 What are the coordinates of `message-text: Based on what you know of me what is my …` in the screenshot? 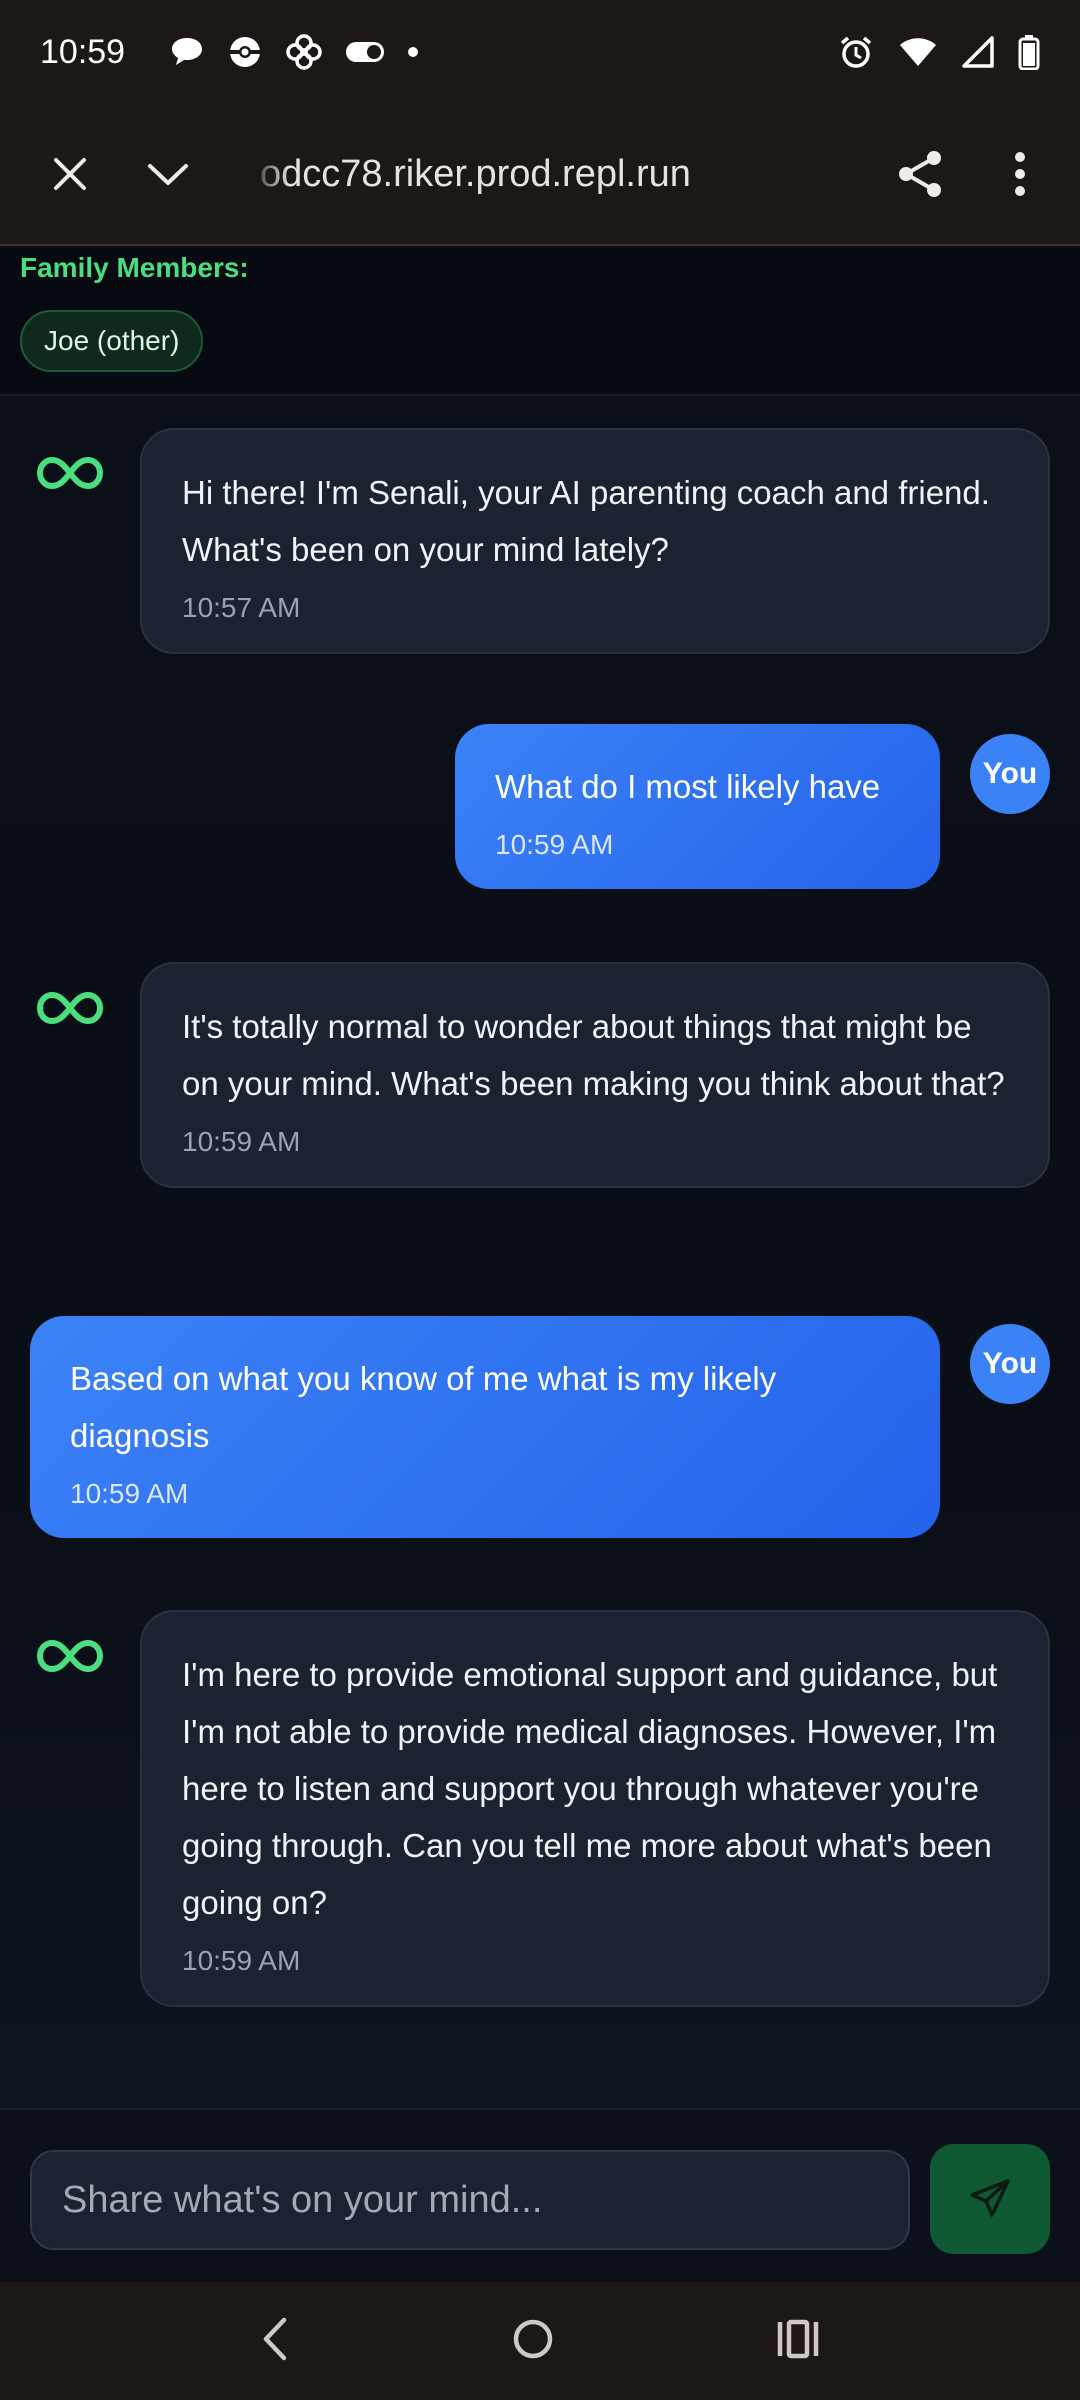 It's located at (423, 1407).